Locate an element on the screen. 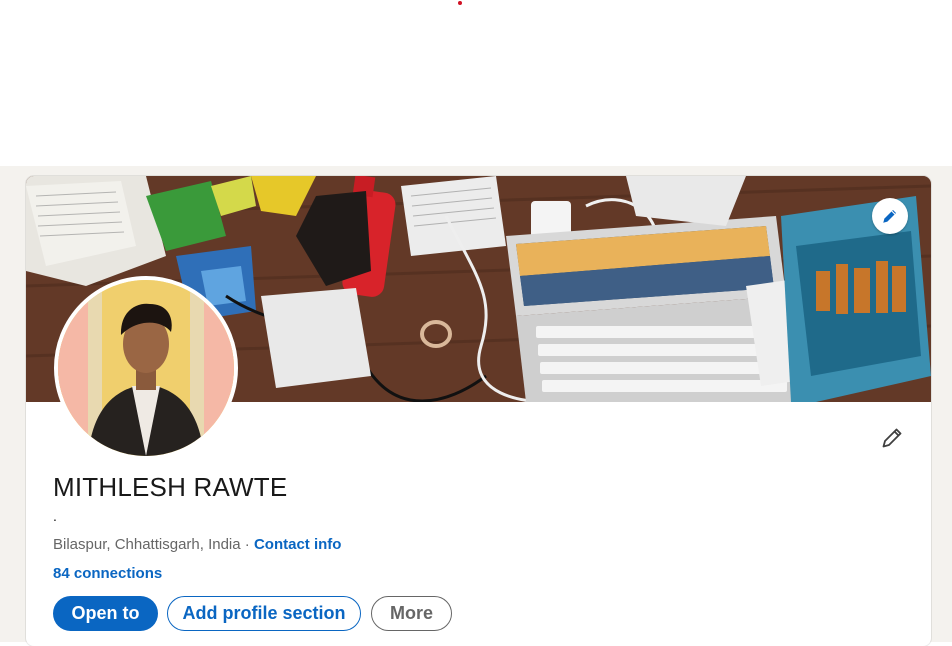 The width and height of the screenshot is (952, 646). profile-name: MITHLESH RAWTE is located at coordinates (170, 487).